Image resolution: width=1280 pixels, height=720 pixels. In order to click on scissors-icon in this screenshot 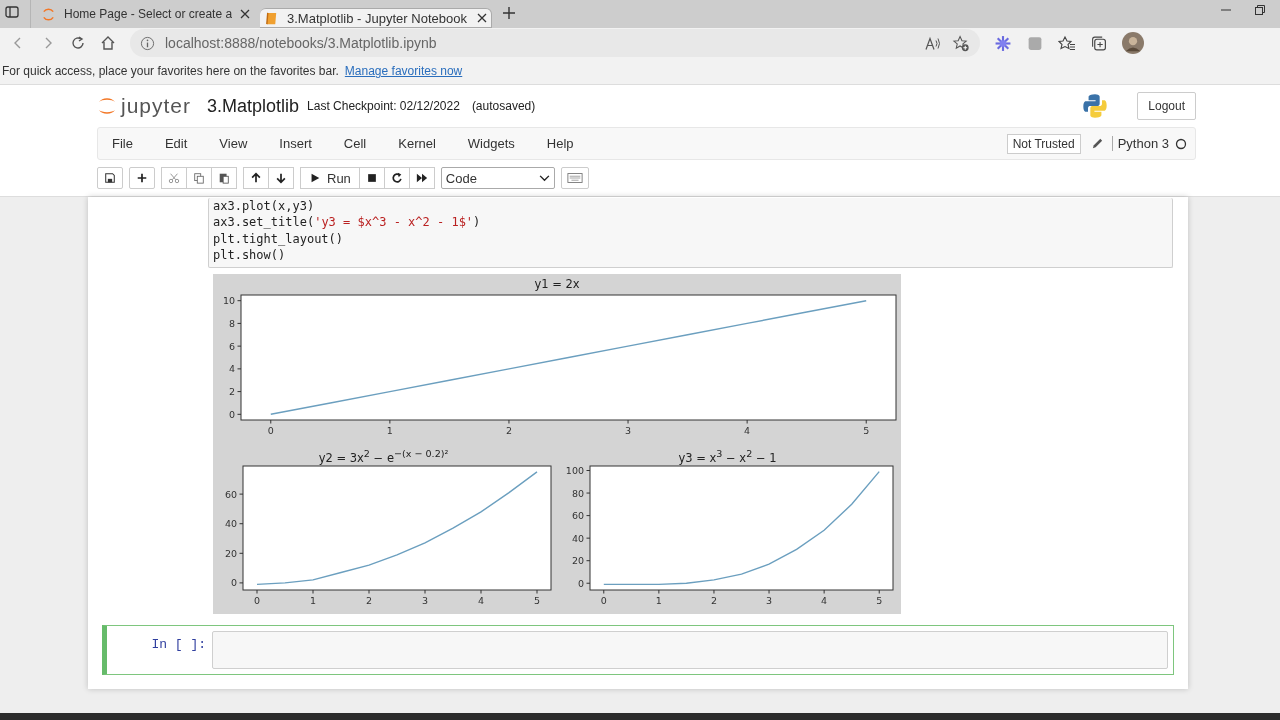, I will do `click(174, 178)`.